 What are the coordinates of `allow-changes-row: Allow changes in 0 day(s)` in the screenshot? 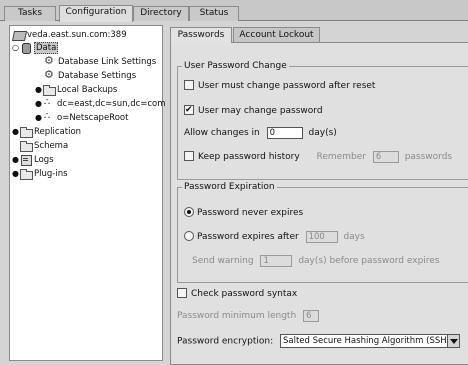 It's located at (260, 132).